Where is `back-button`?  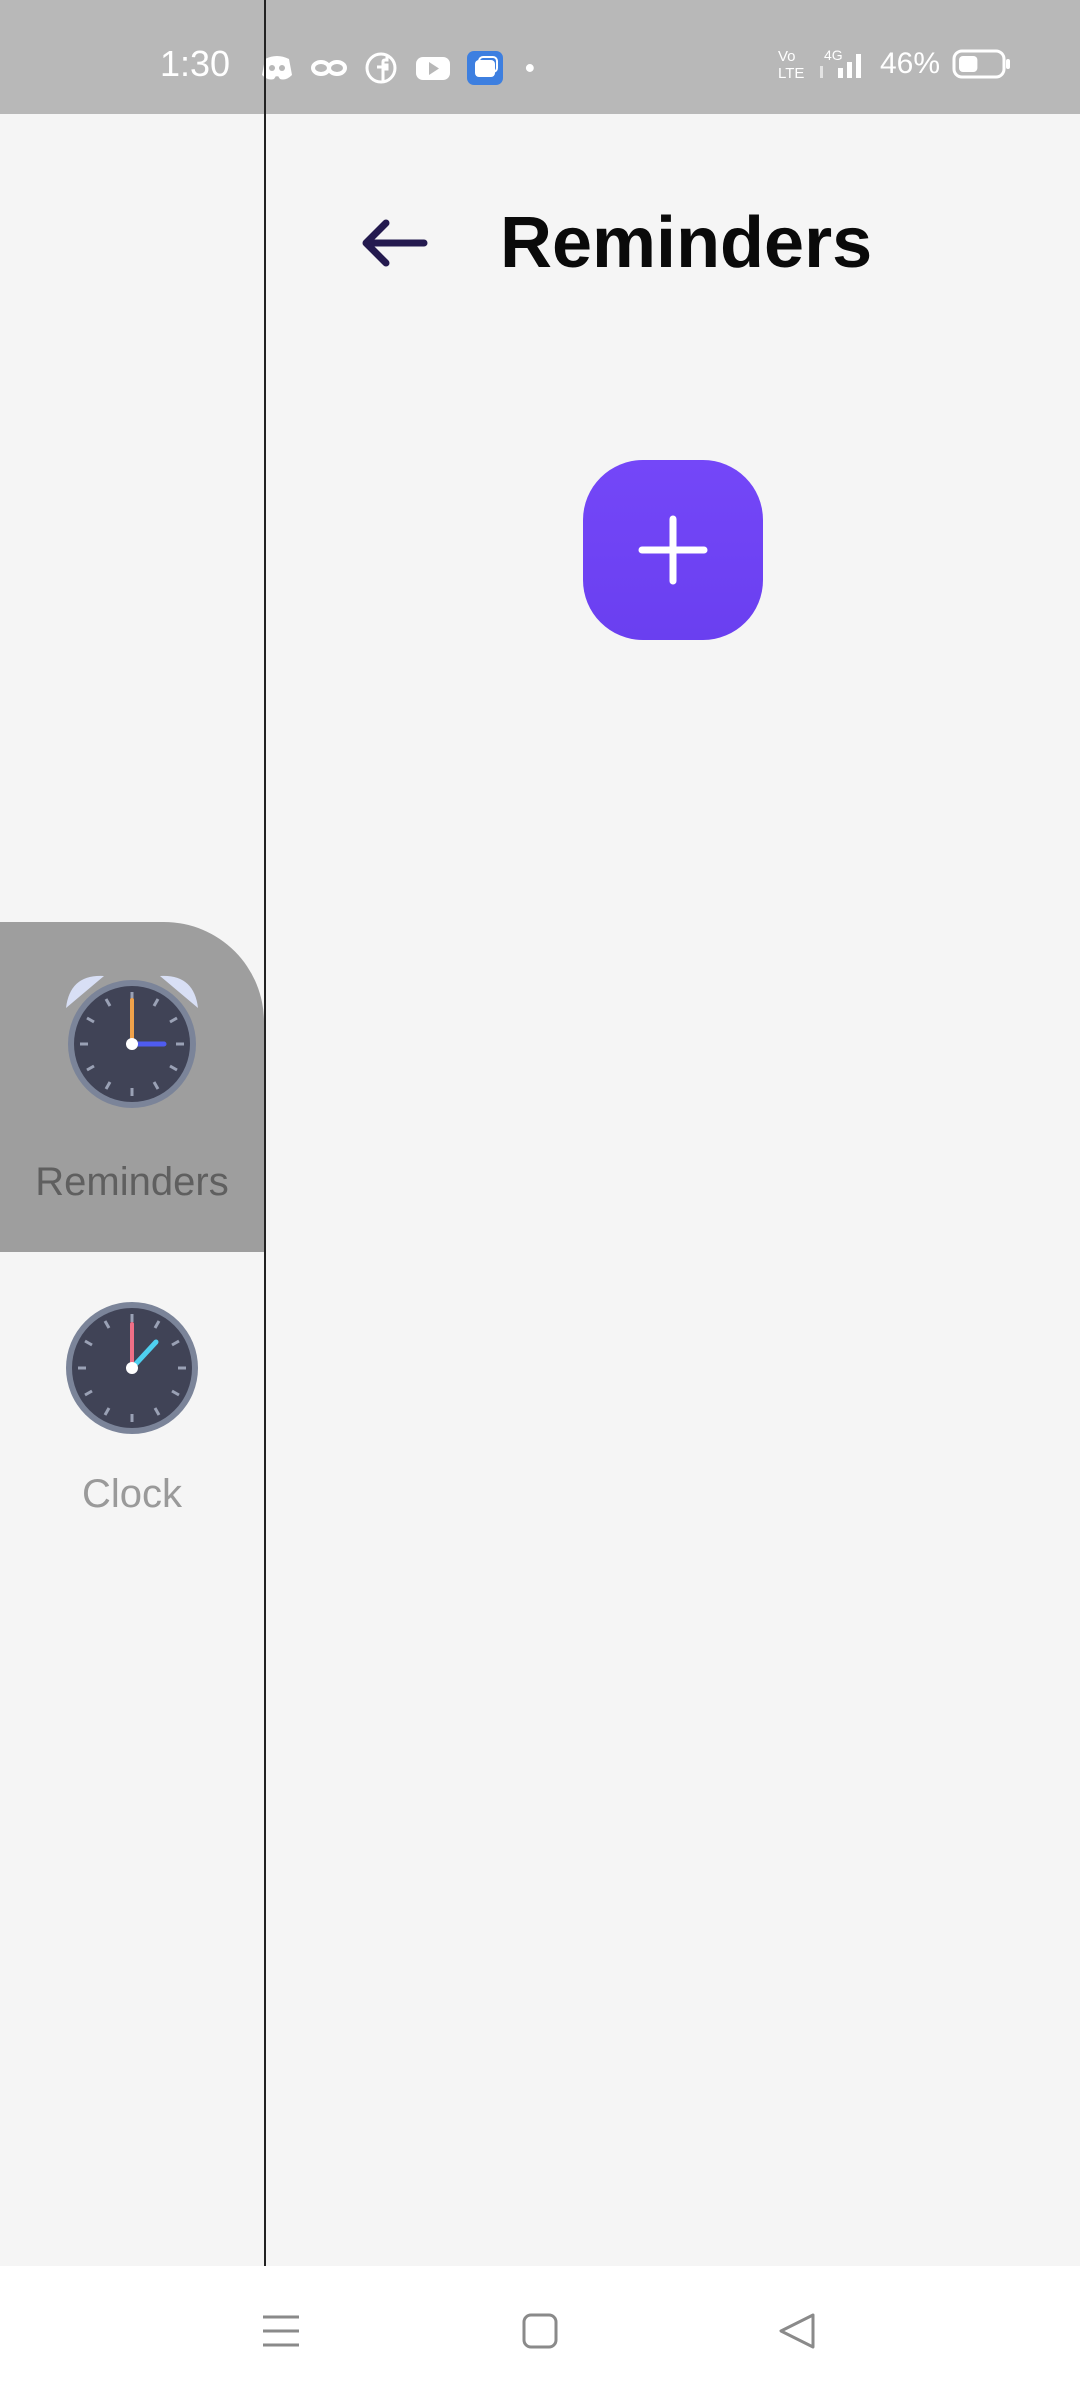 back-button is located at coordinates (393, 243).